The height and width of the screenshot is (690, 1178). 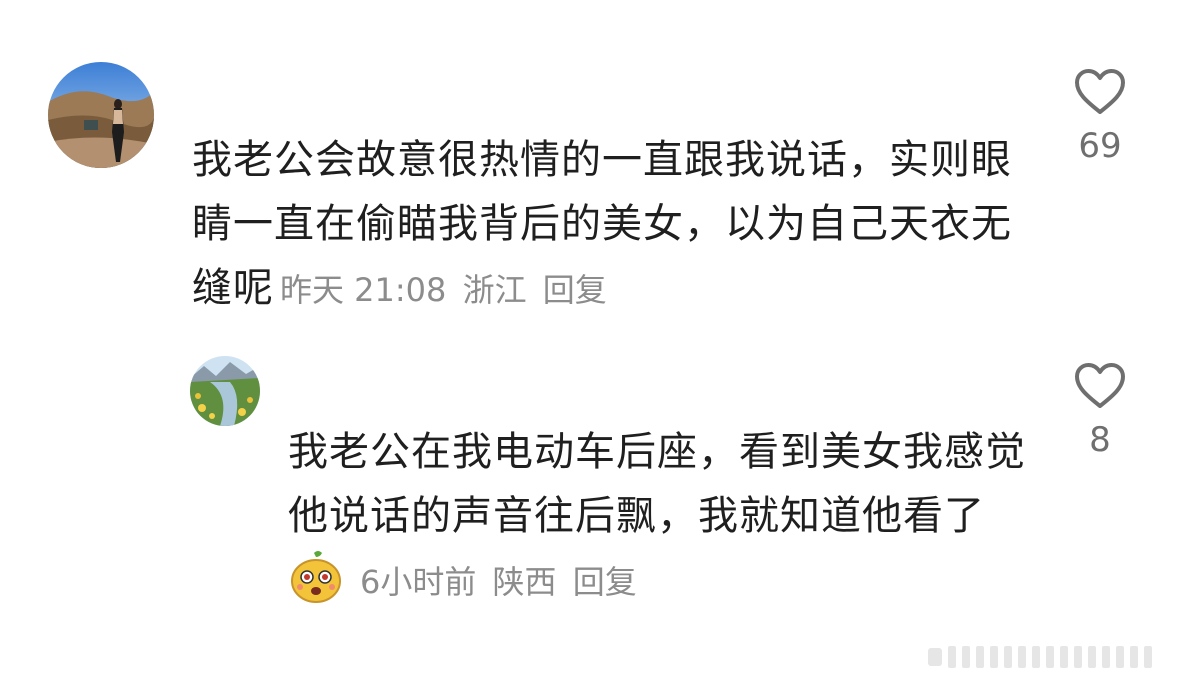 What do you see at coordinates (225, 391) in the screenshot?
I see `reply-avatar` at bounding box center [225, 391].